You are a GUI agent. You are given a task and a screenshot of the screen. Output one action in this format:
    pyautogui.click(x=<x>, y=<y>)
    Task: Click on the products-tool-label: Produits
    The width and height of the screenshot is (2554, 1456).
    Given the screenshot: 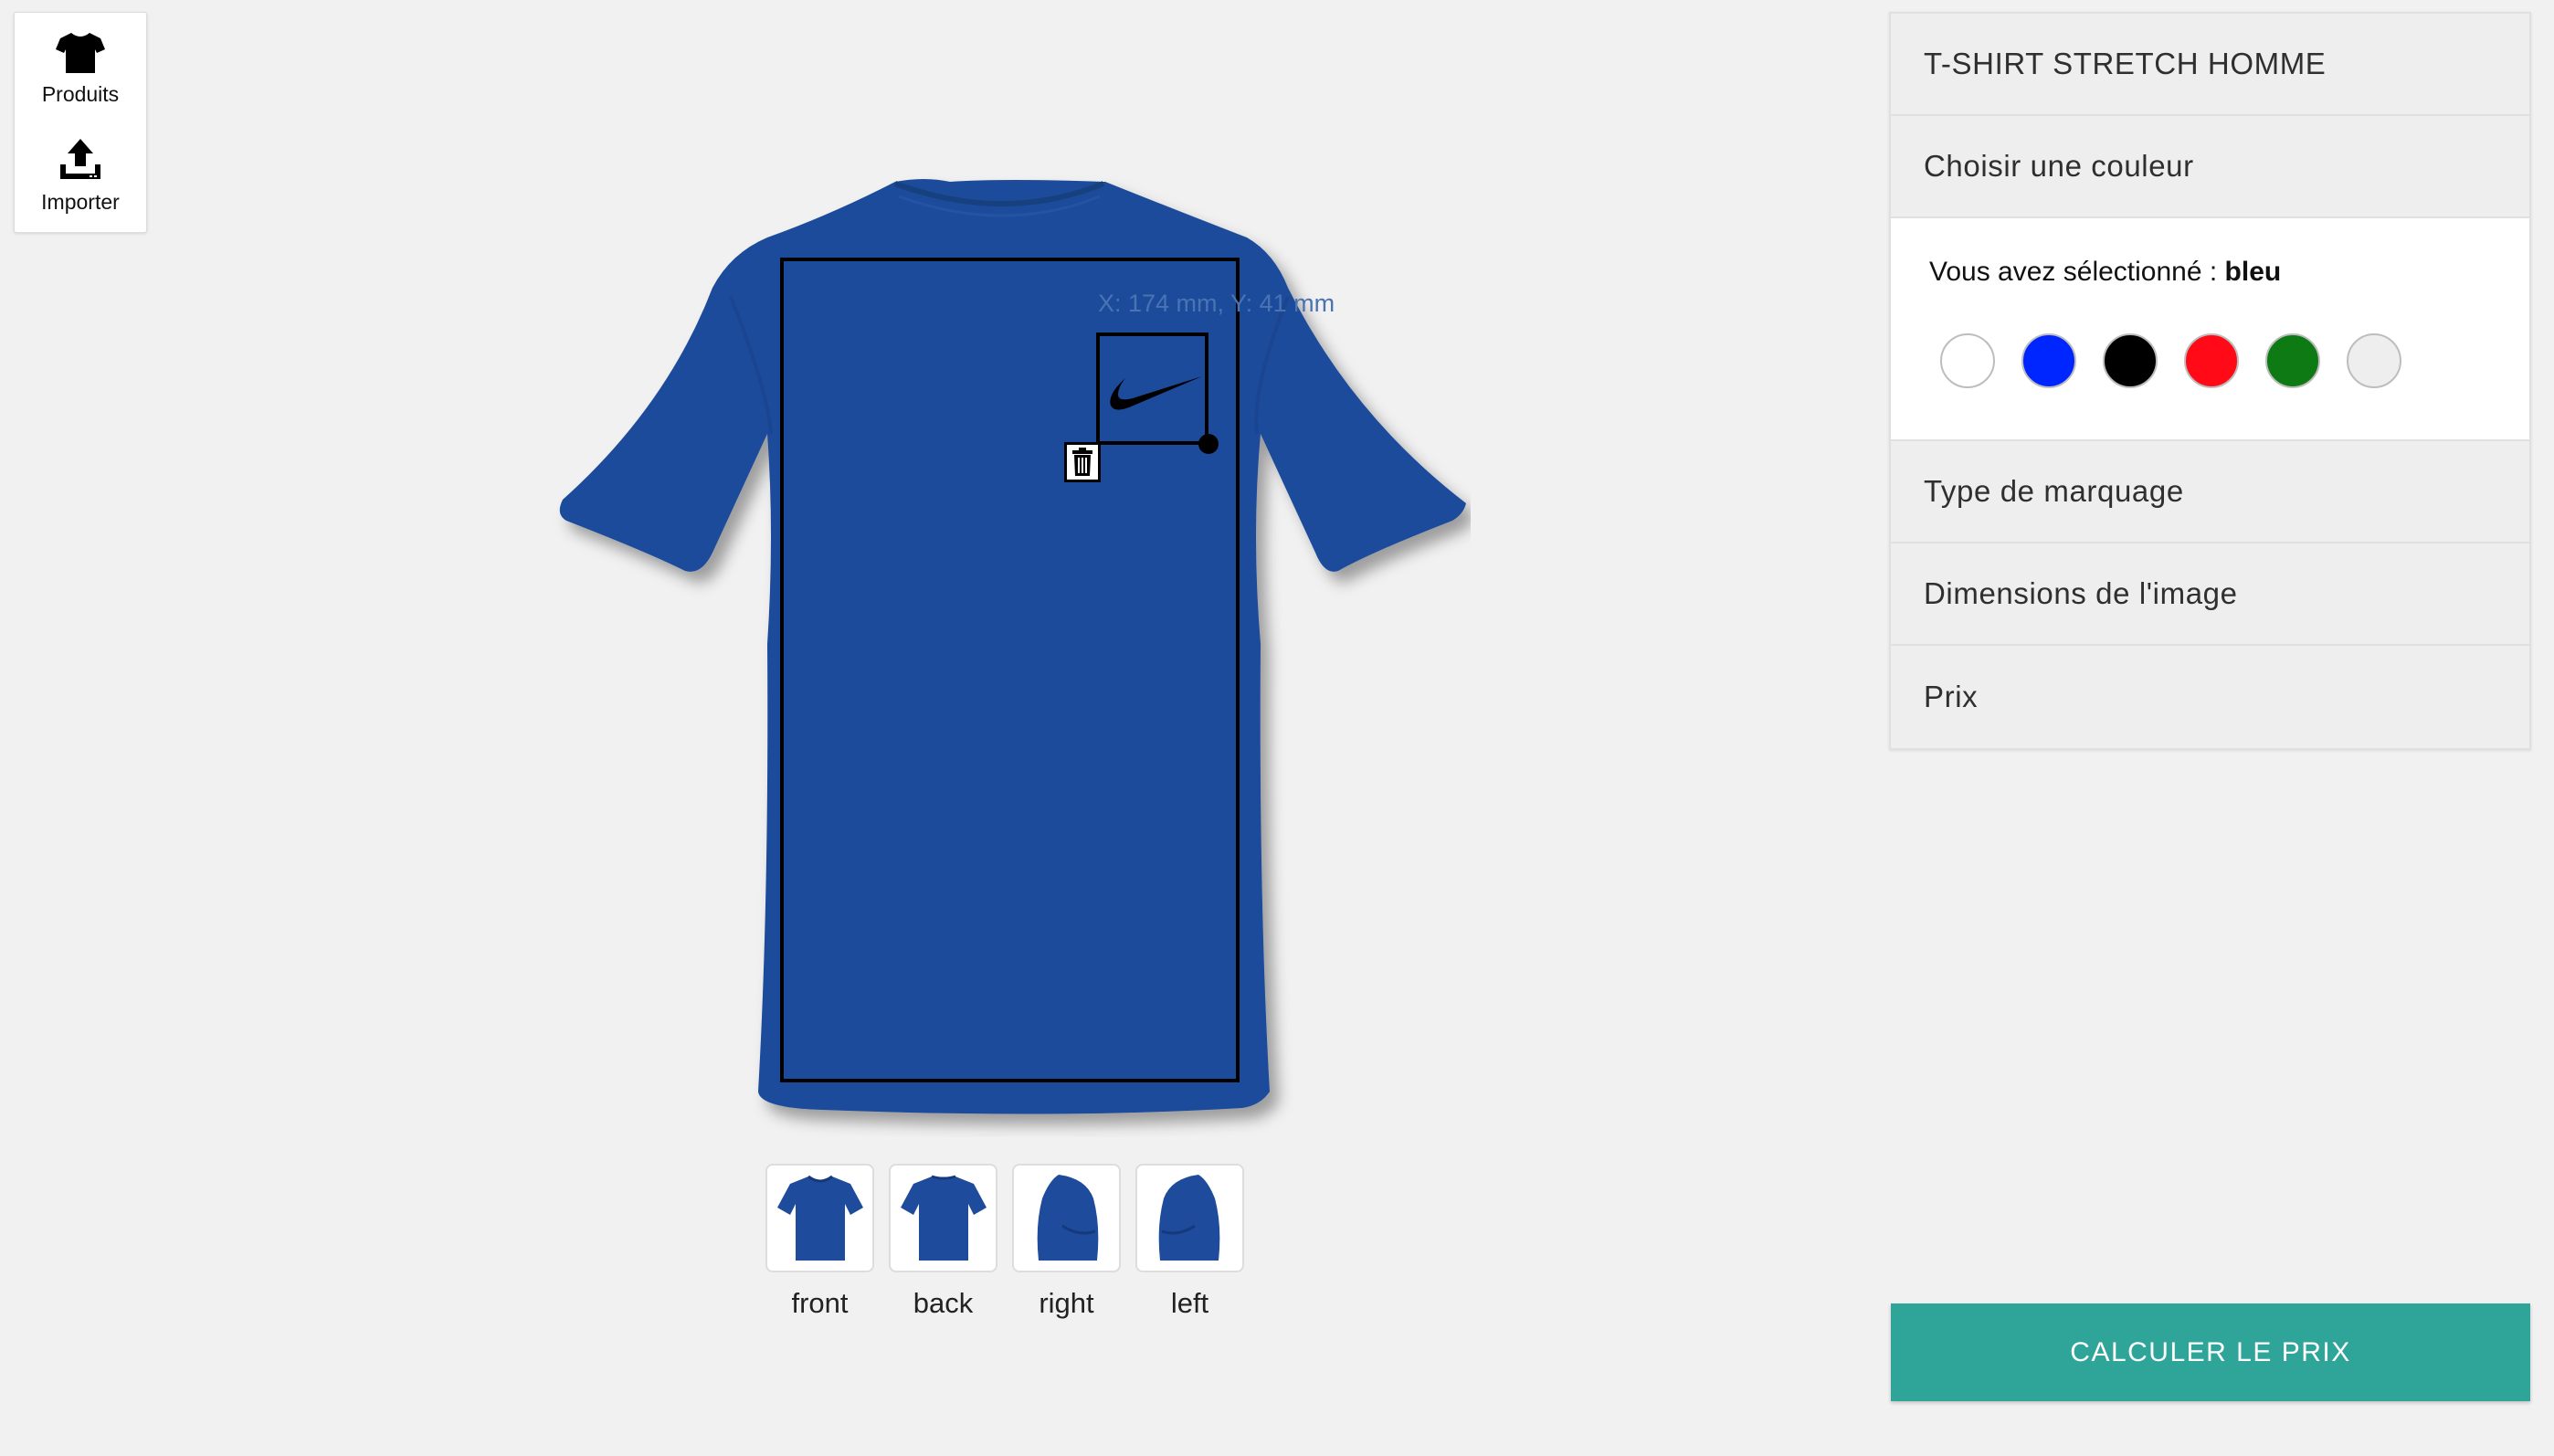 What is the action you would take?
    pyautogui.click(x=80, y=94)
    